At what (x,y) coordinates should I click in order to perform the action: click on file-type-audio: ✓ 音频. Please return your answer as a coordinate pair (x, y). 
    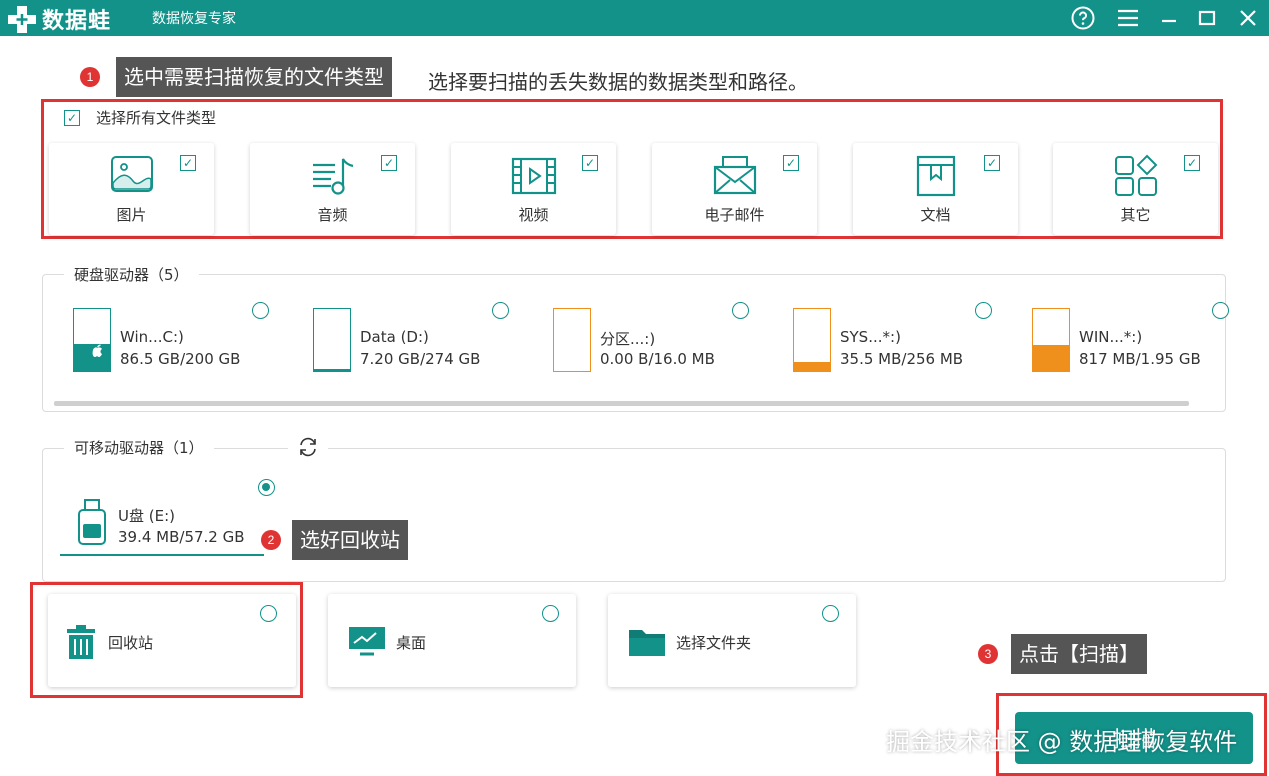
    Looking at the image, I should click on (332, 189).